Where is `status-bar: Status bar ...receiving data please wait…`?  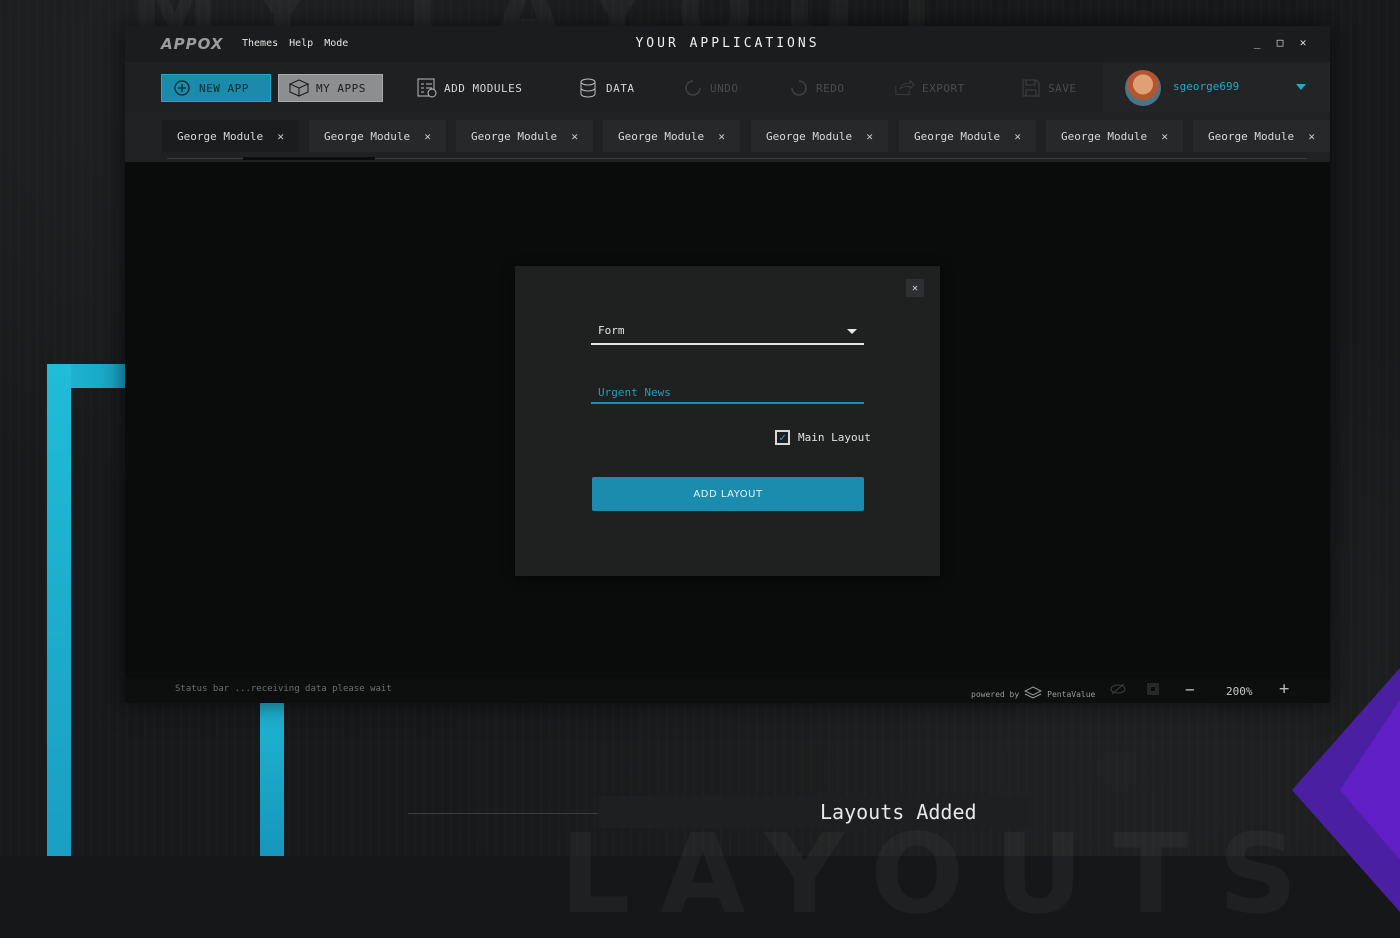
status-bar: Status bar ...receiving data please wait… is located at coordinates (727, 690).